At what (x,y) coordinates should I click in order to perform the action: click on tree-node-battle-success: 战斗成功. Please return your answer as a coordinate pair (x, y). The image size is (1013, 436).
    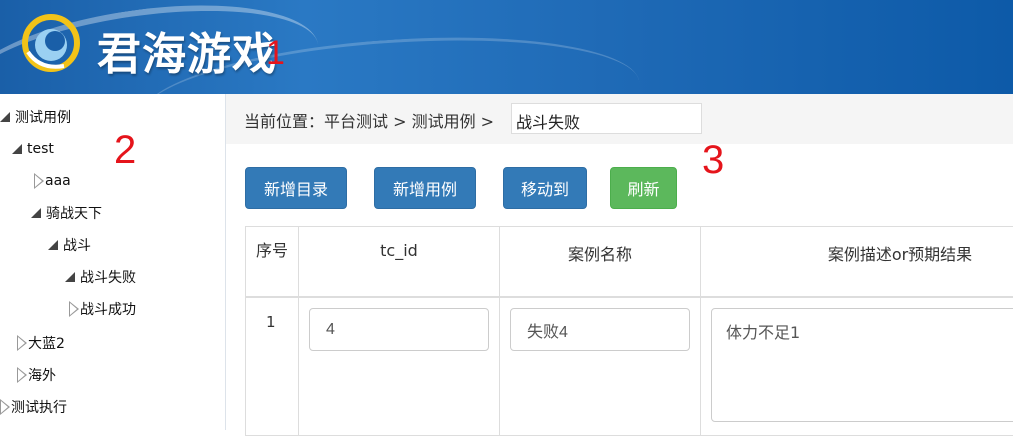
    Looking at the image, I should click on (102, 309).